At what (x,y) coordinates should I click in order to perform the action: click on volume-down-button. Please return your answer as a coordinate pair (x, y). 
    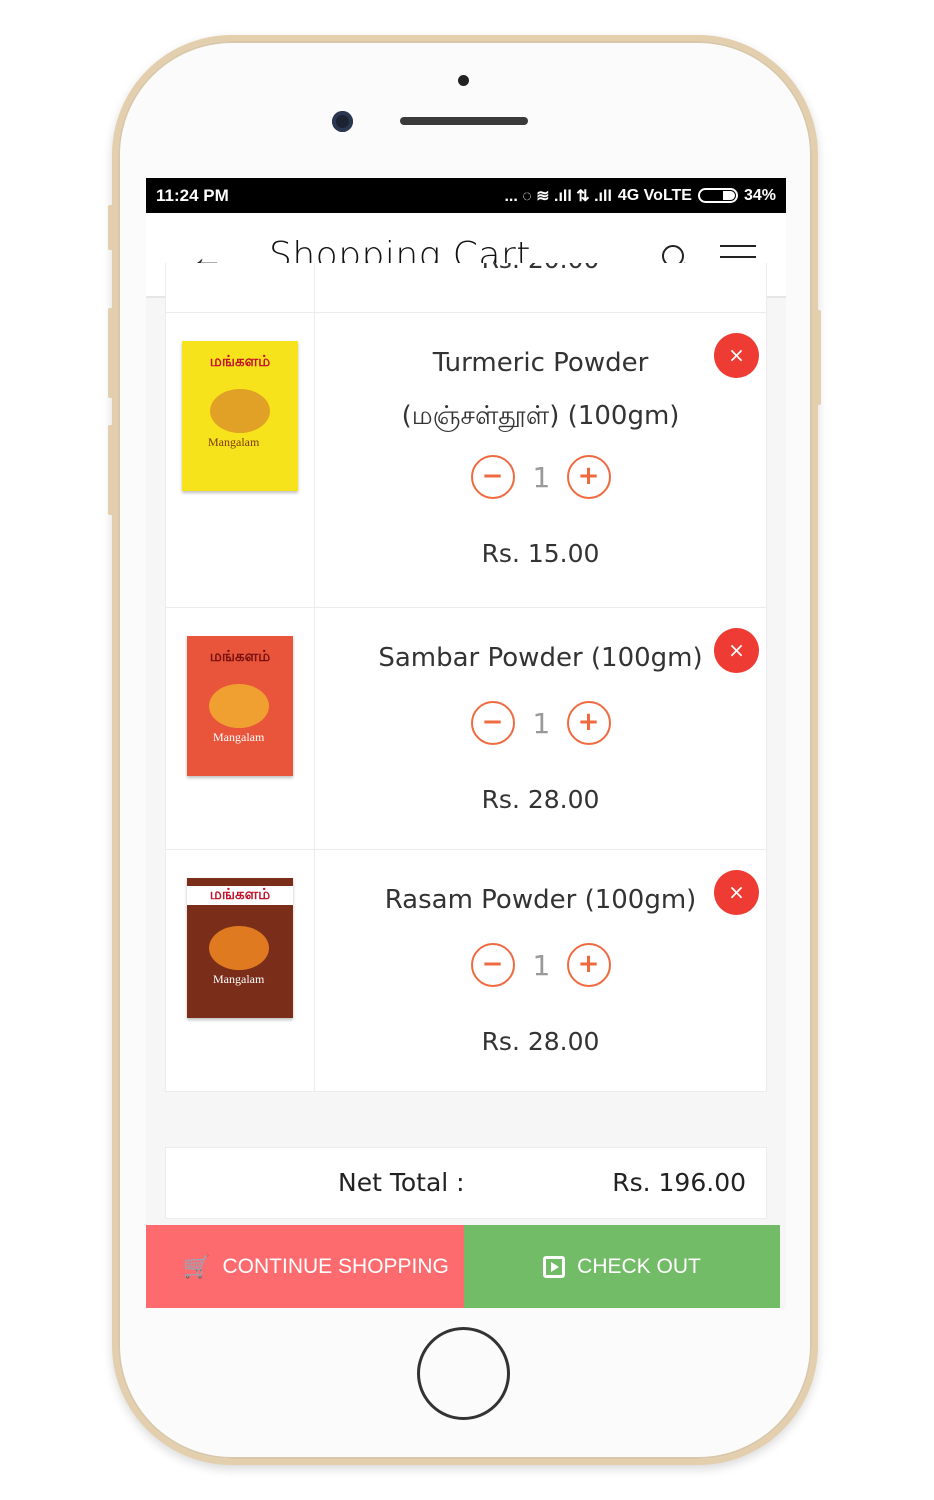
    Looking at the image, I should click on (110, 470).